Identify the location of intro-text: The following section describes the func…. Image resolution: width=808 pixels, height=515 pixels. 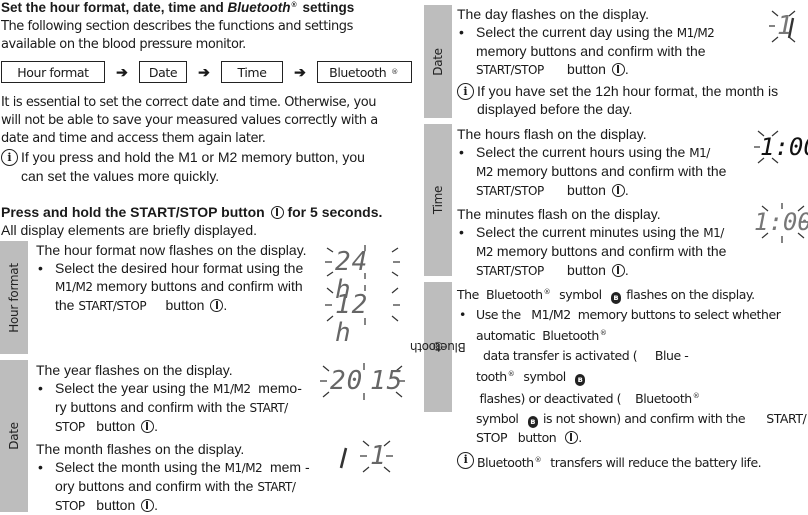
(177, 36).